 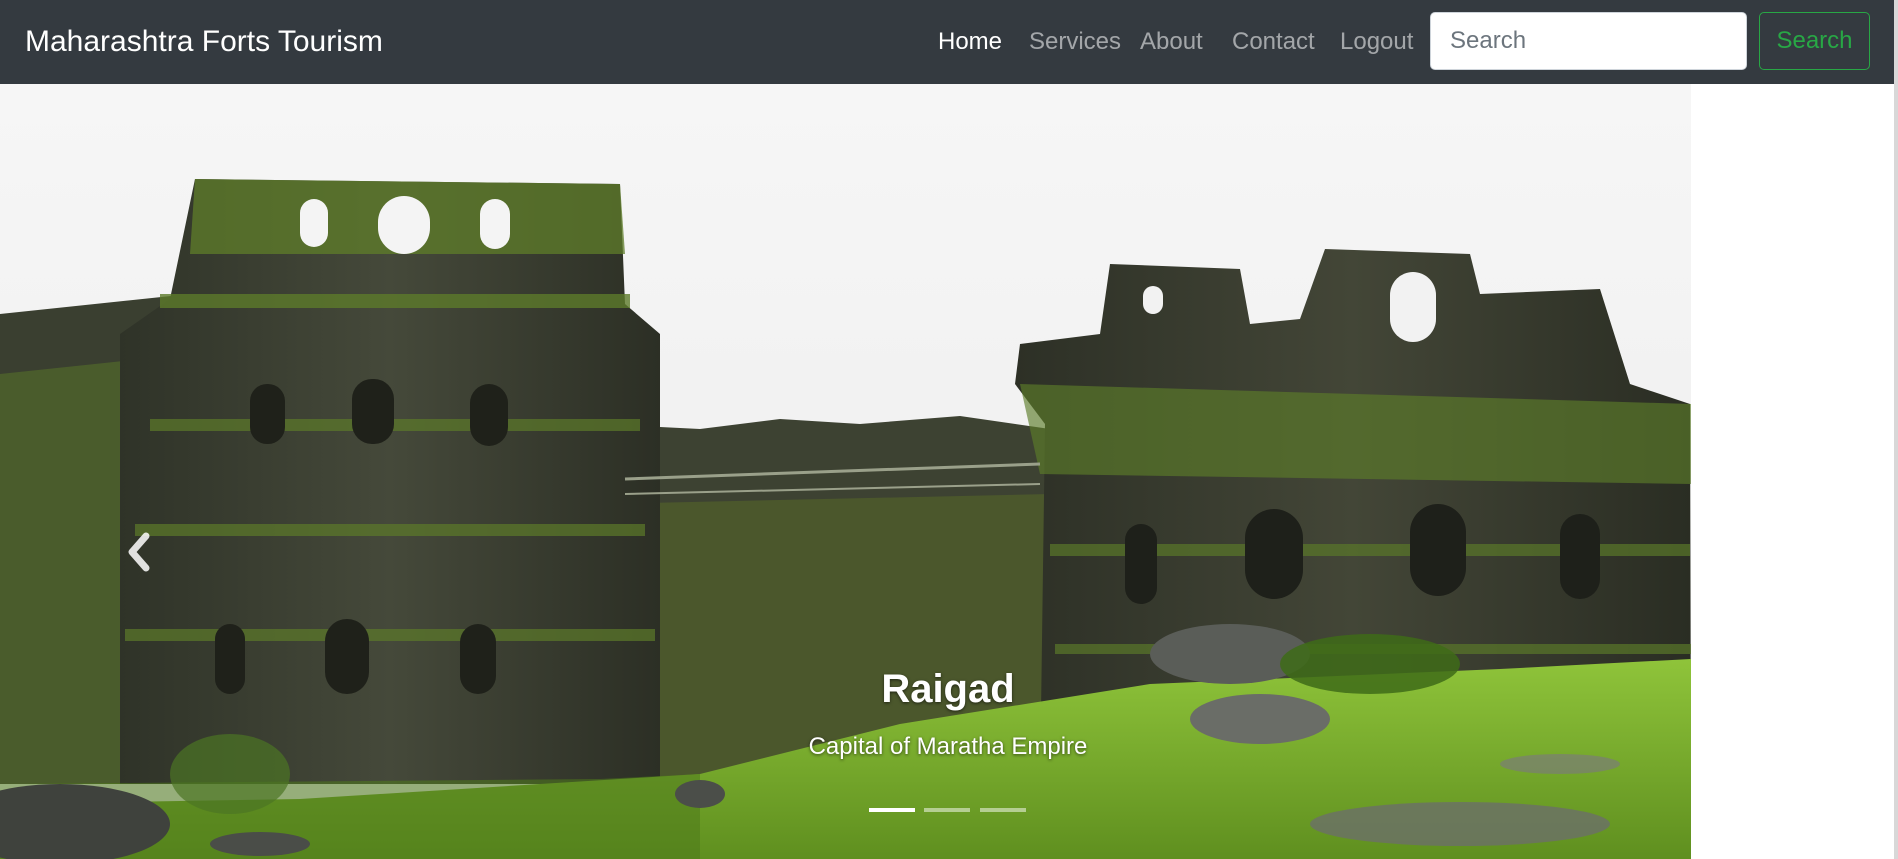 I want to click on carousel-caption-title: Raigad, so click(x=948, y=689).